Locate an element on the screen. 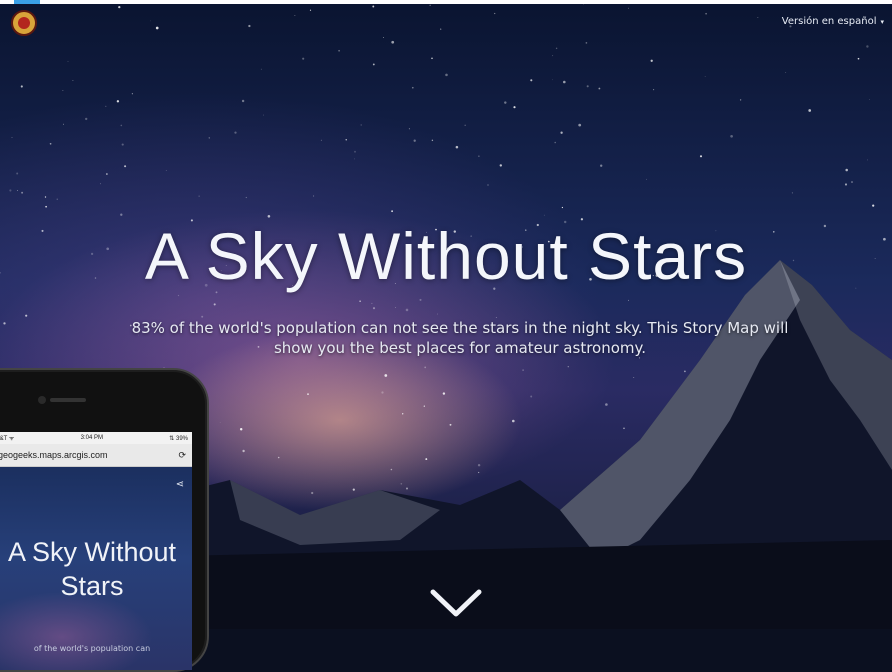  astronomy-logo-icon is located at coordinates (24, 23).